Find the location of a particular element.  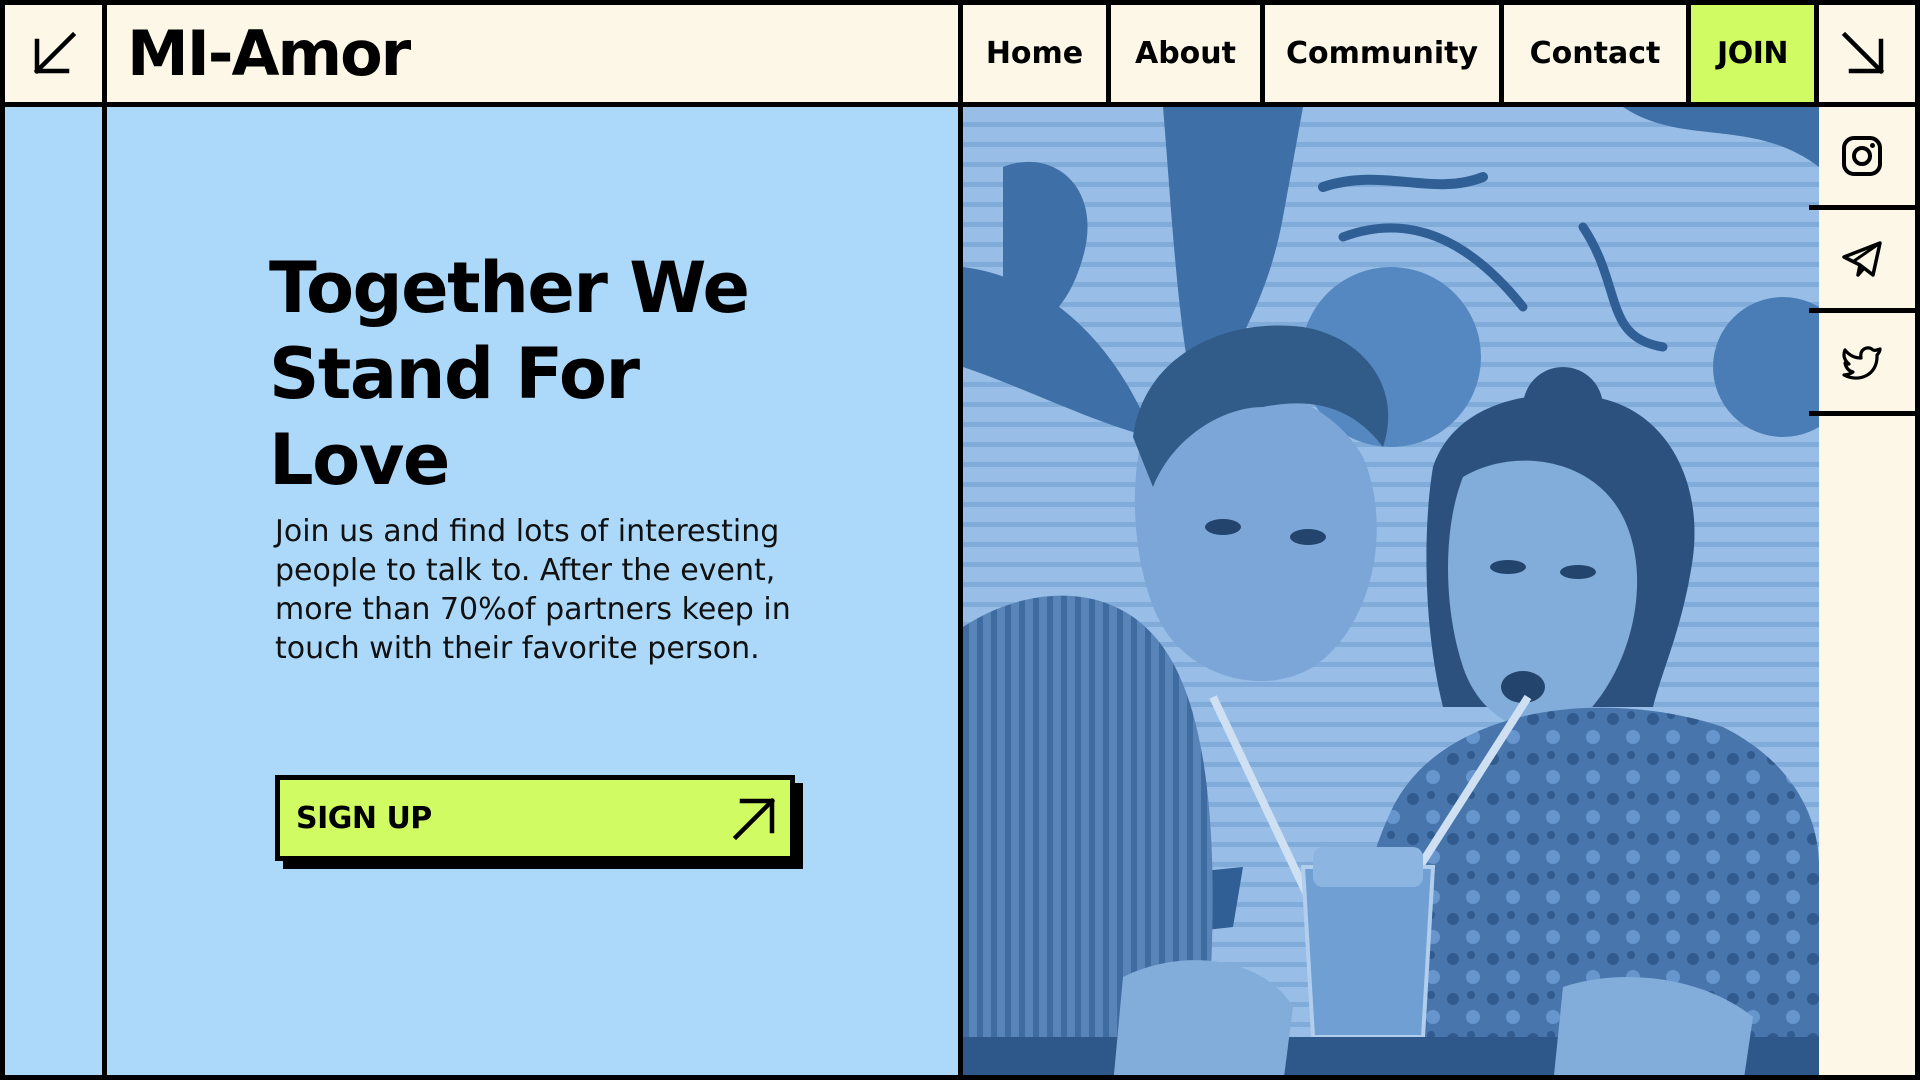

corner-top-right is located at coordinates (1864, 56).